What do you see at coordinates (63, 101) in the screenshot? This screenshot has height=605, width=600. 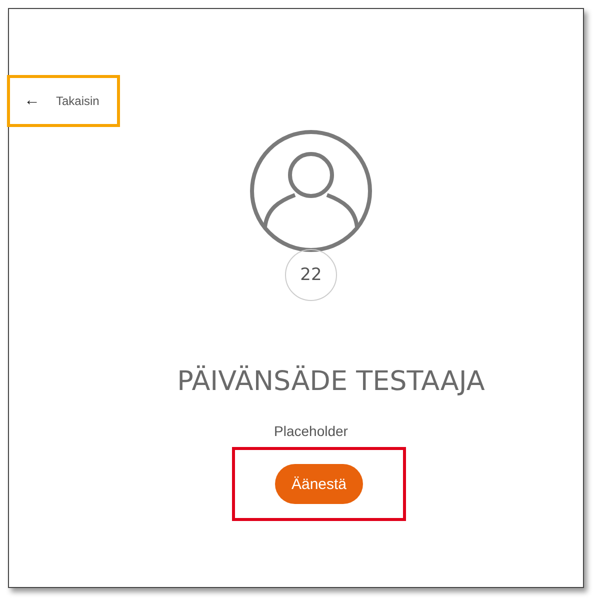 I see `back-button: ← Takaisin` at bounding box center [63, 101].